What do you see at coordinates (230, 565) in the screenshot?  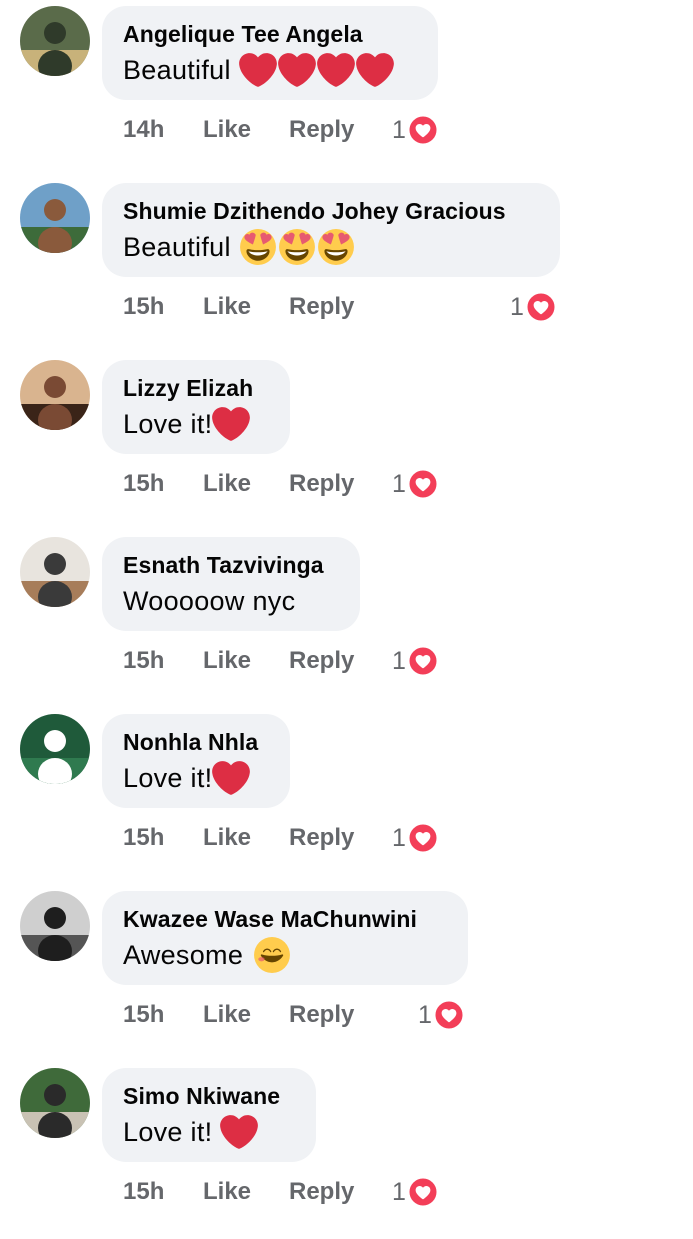 I see `comment-author: Esnath Tazvivinga` at bounding box center [230, 565].